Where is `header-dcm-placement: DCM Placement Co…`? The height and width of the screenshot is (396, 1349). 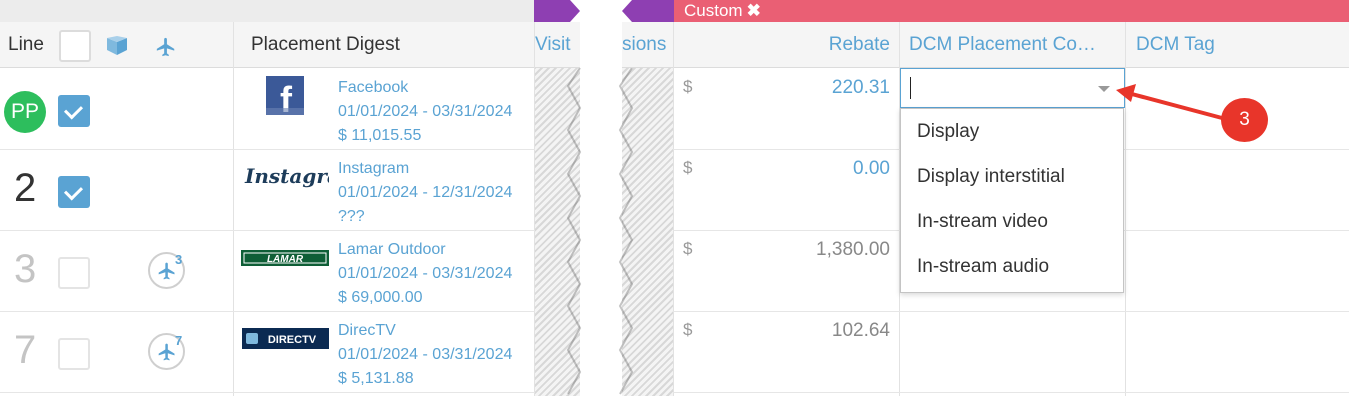 header-dcm-placement: DCM Placement Co… is located at coordinates (1002, 45).